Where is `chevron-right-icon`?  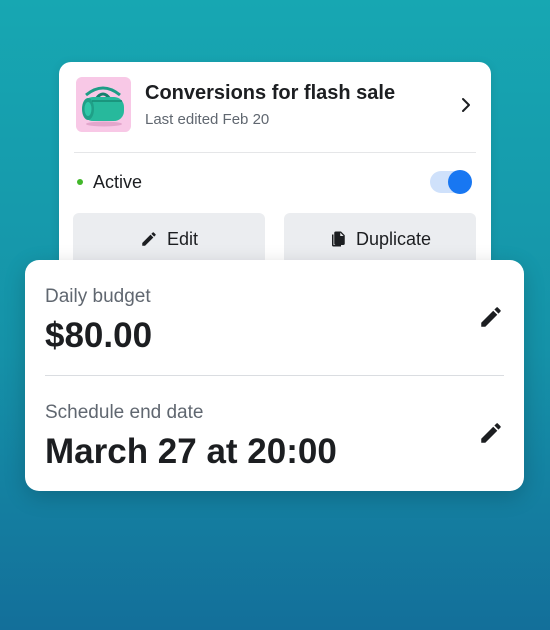 chevron-right-icon is located at coordinates (466, 105).